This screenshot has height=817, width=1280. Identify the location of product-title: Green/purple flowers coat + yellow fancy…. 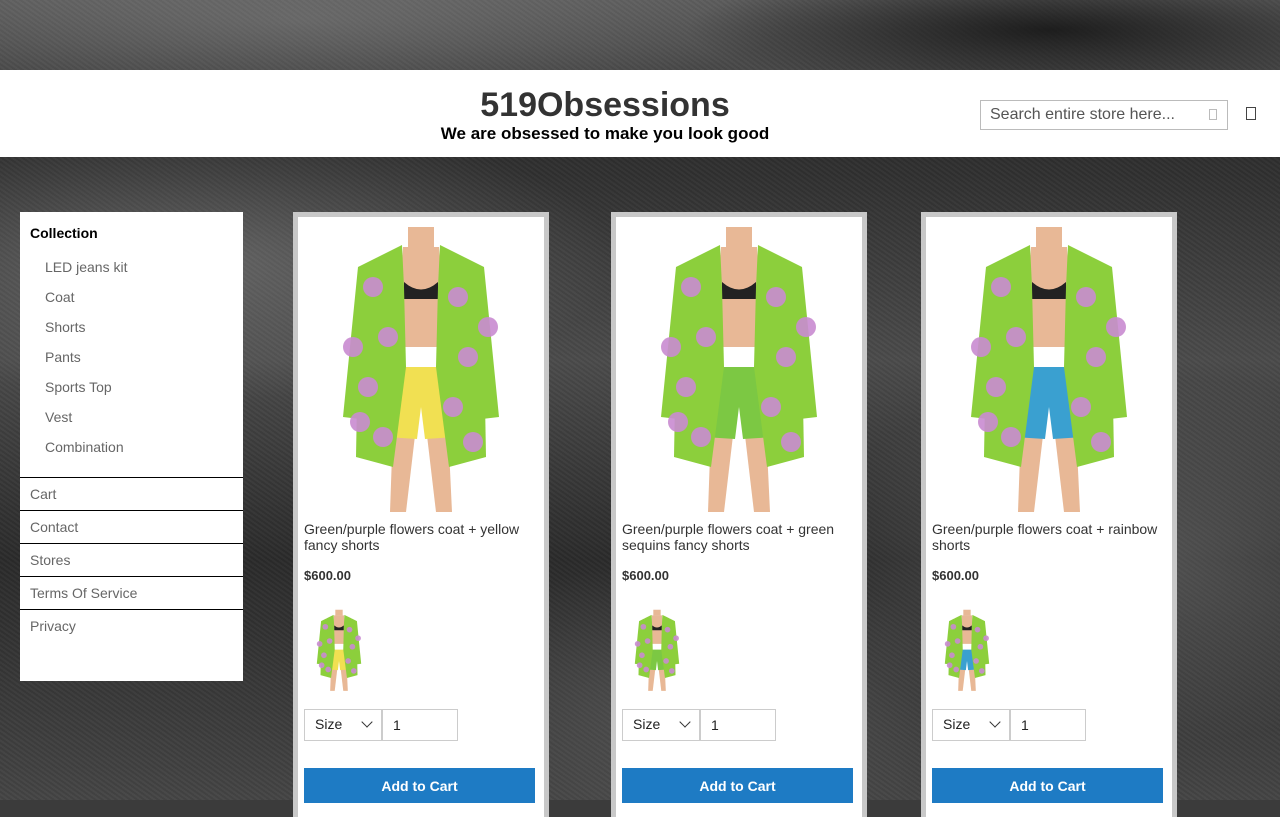
(419, 537).